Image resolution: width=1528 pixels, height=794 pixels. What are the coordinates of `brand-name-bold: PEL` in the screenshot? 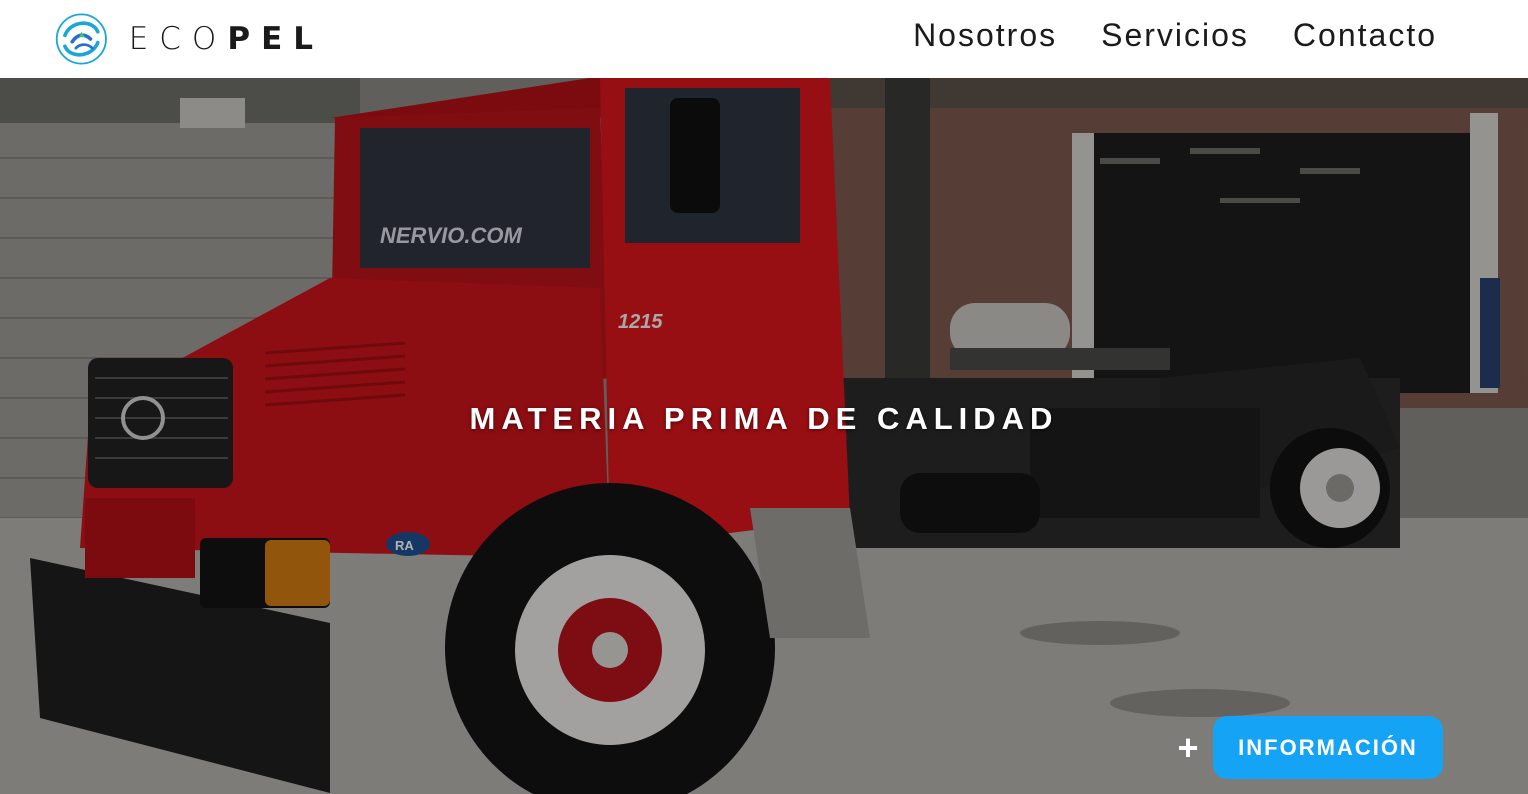 It's located at (275, 39).